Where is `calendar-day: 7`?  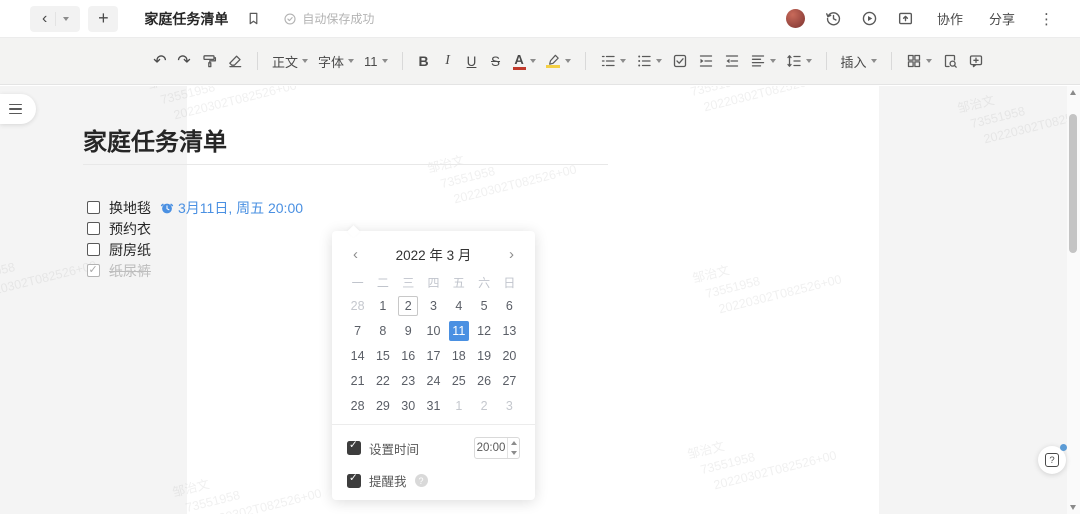
calendar-day: 7 is located at coordinates (357, 330).